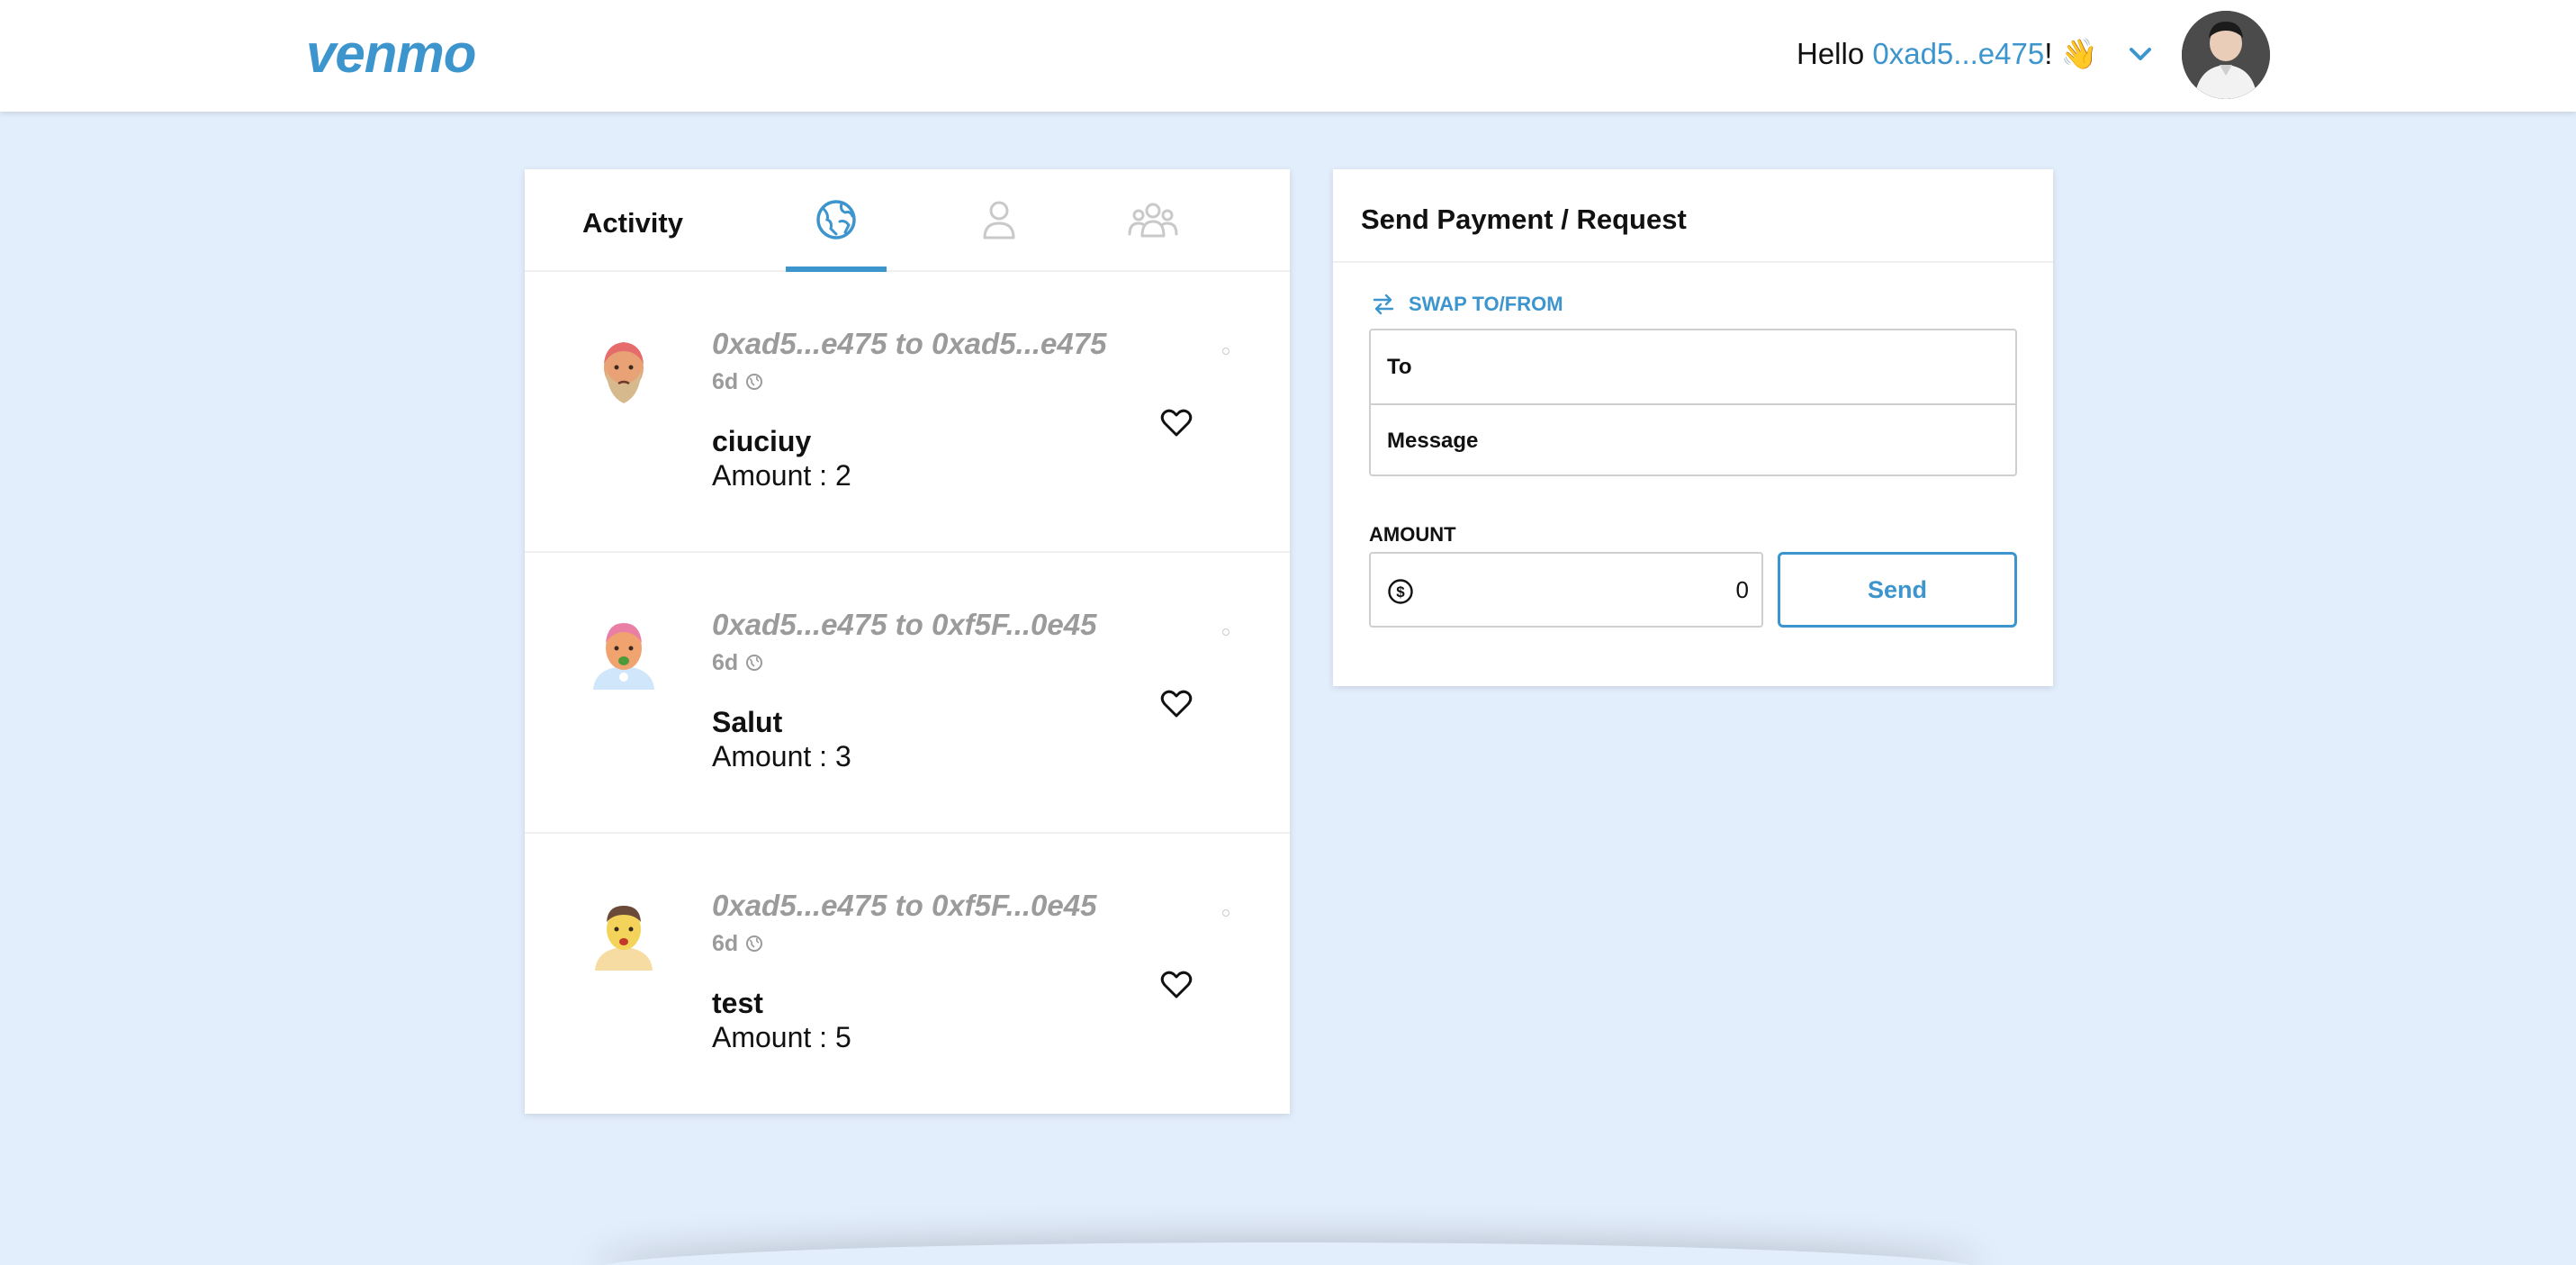 Image resolution: width=2576 pixels, height=1265 pixels. Describe the element at coordinates (1412, 534) in the screenshot. I see `amount-label: AMOUNT` at that location.